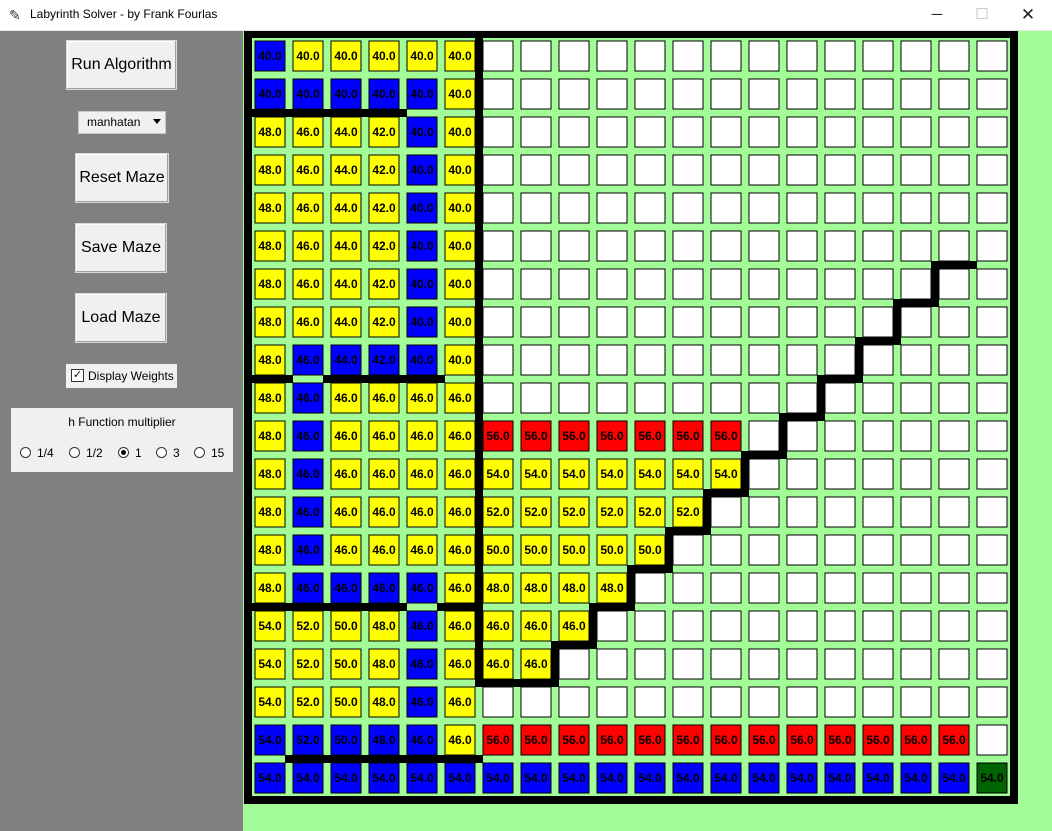 Image resolution: width=1052 pixels, height=831 pixels. Describe the element at coordinates (122, 178) in the screenshot. I see `reset-maze-button: Reset Maze` at that location.